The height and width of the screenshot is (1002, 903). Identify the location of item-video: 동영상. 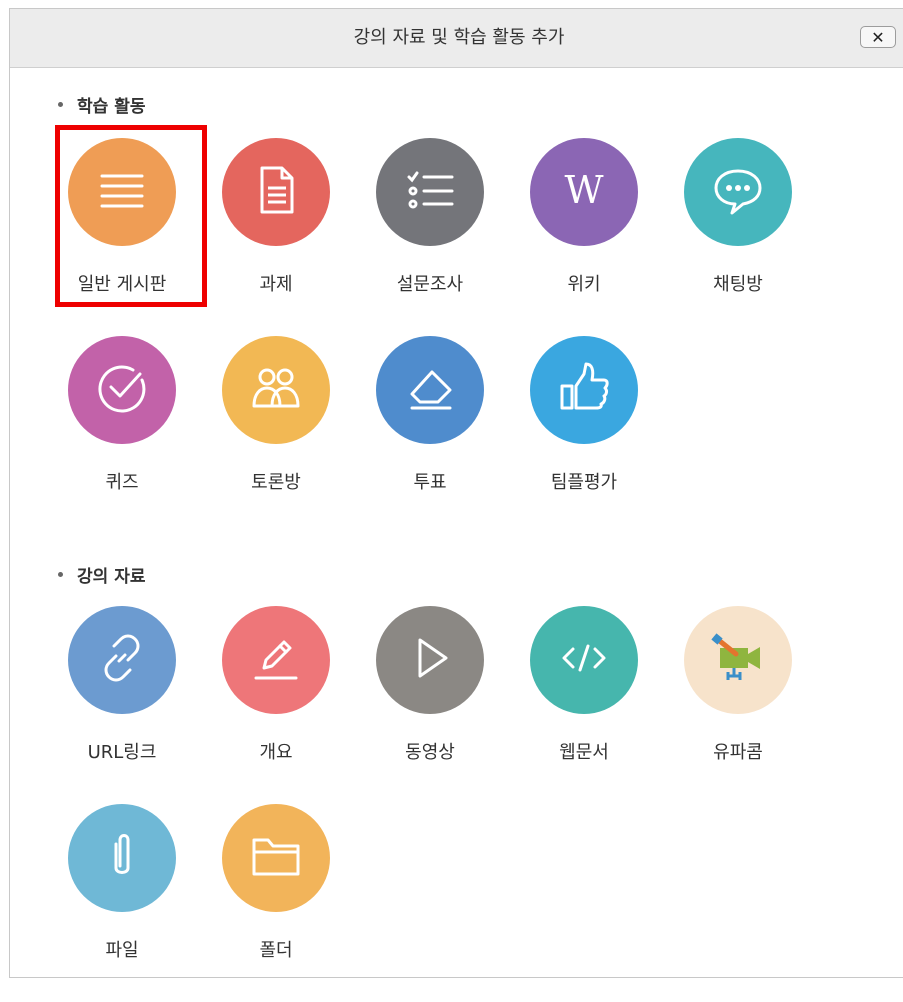
(430, 705).